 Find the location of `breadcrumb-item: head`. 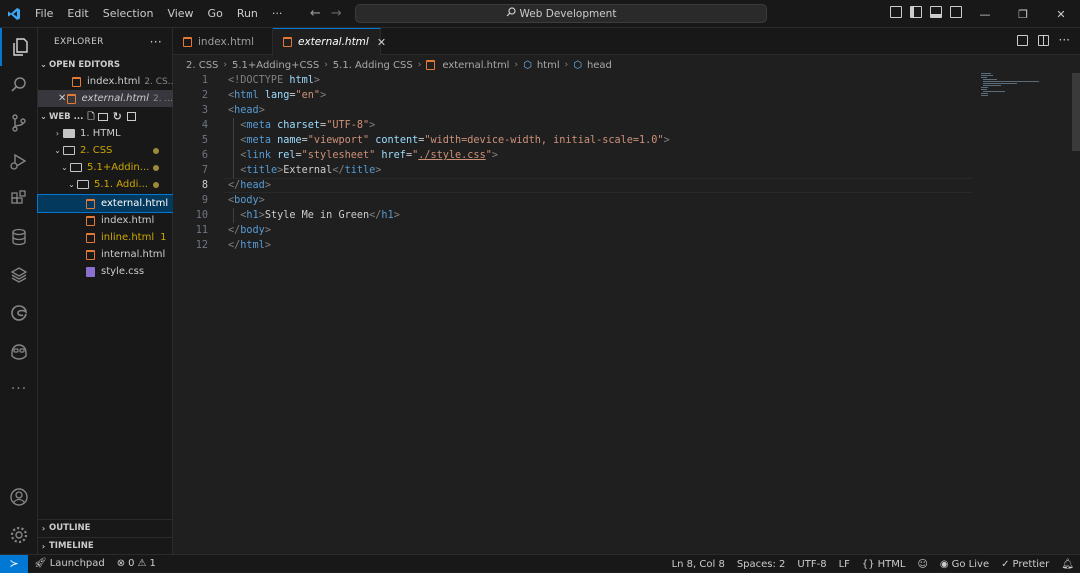

breadcrumb-item: head is located at coordinates (599, 65).